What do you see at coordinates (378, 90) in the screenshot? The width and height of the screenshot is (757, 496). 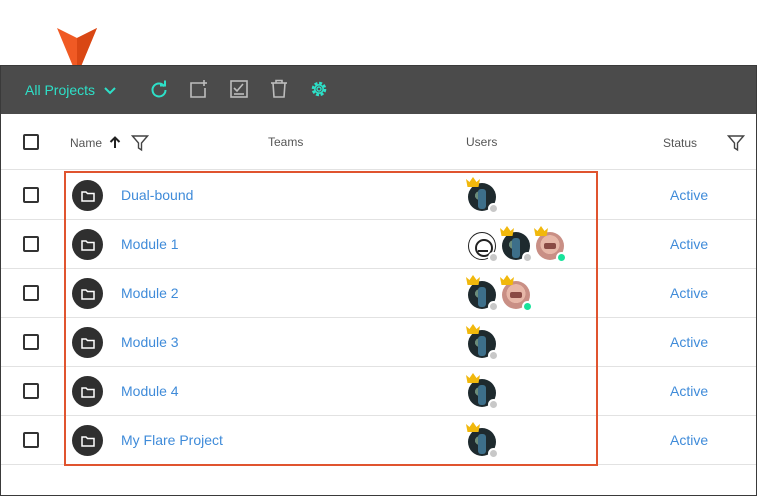 I see `toolbar: All Projects` at bounding box center [378, 90].